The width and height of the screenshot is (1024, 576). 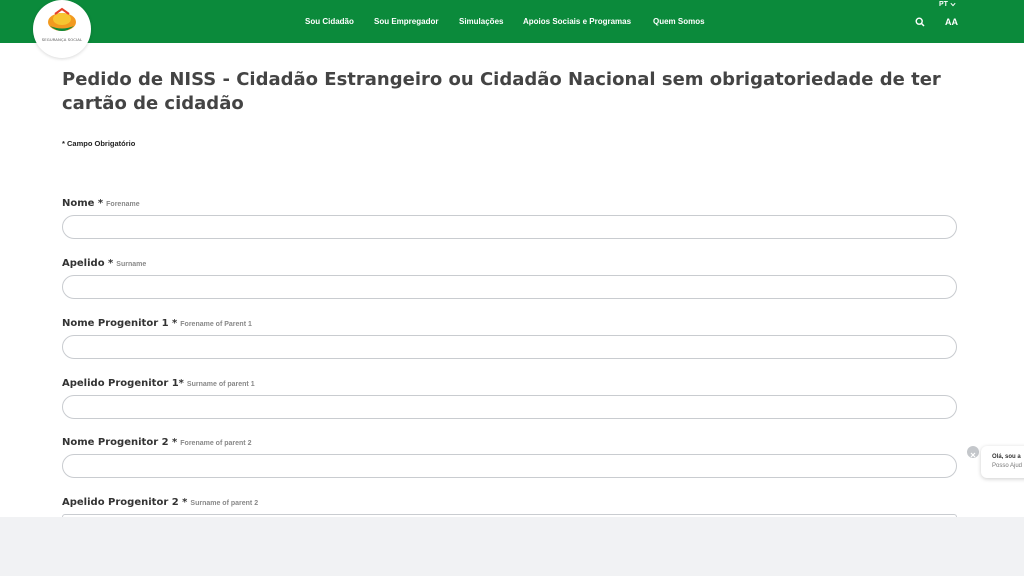 I want to click on field-hint: Surname of parent 1, so click(x=220, y=384).